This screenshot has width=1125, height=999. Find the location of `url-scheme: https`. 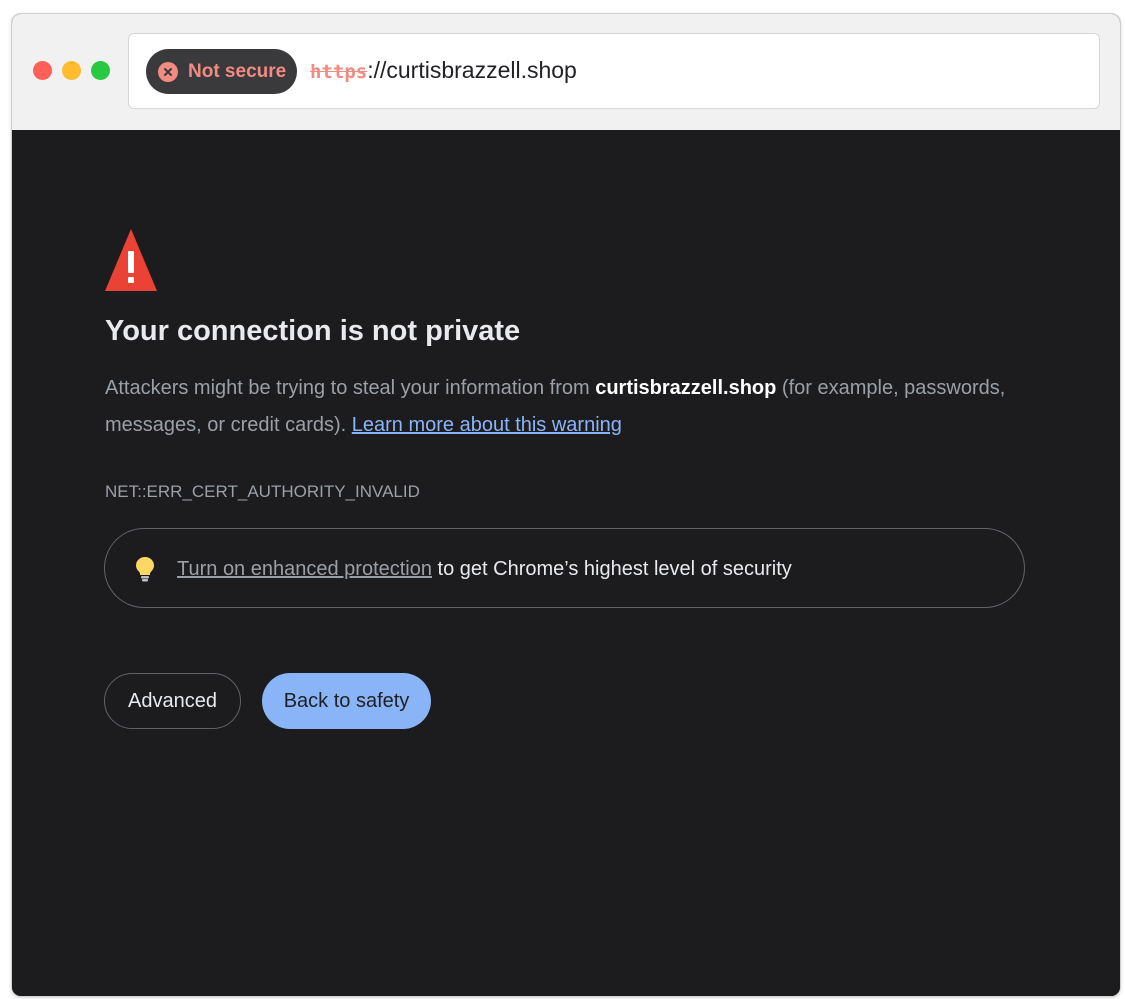

url-scheme: https is located at coordinates (339, 72).